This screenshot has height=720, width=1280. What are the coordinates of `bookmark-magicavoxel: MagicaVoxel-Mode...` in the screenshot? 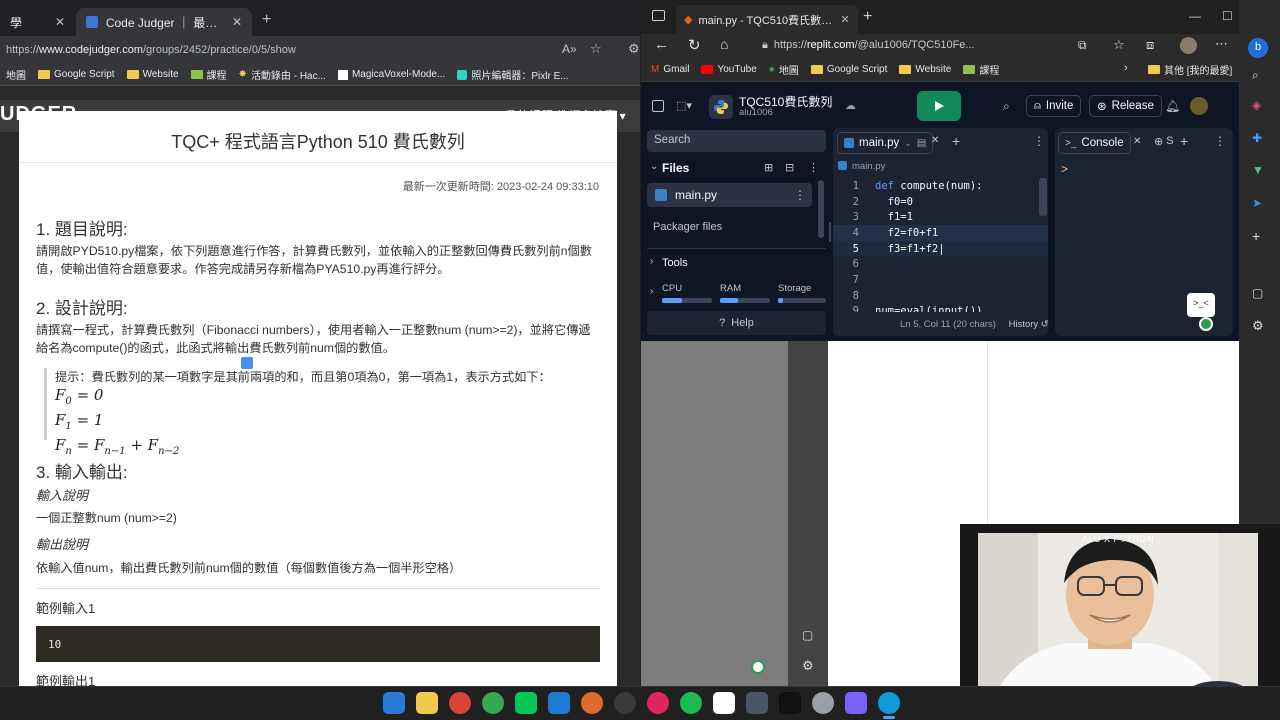 It's located at (391, 74).